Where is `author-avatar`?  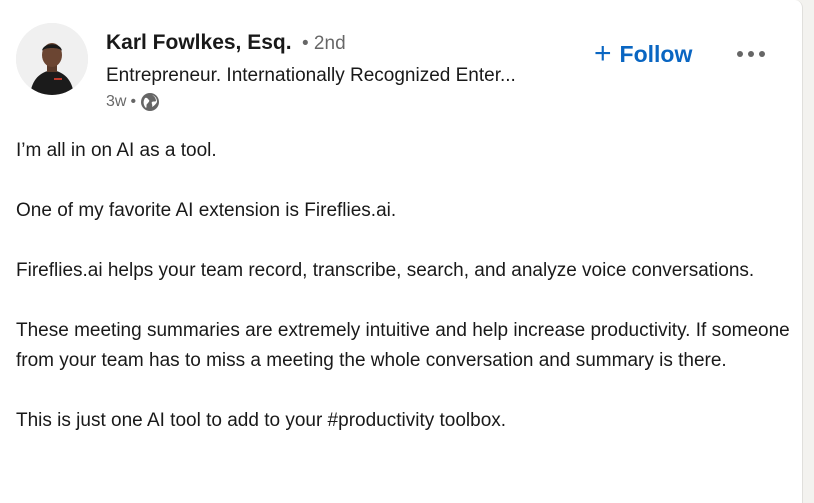
author-avatar is located at coordinates (52, 59).